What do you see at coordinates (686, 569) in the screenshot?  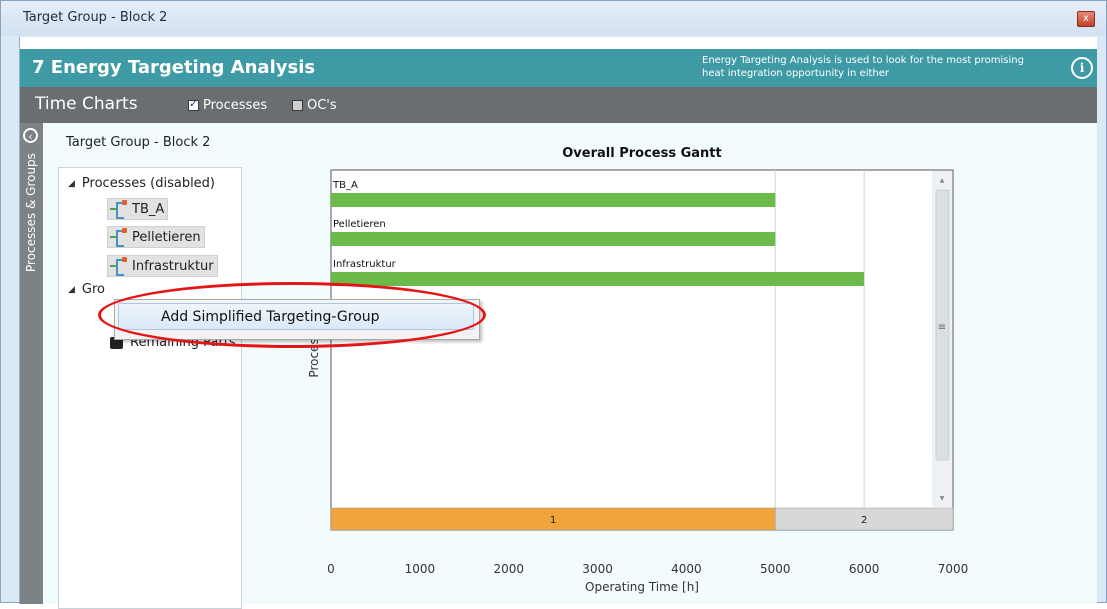 I see `x-tick-label: 4000` at bounding box center [686, 569].